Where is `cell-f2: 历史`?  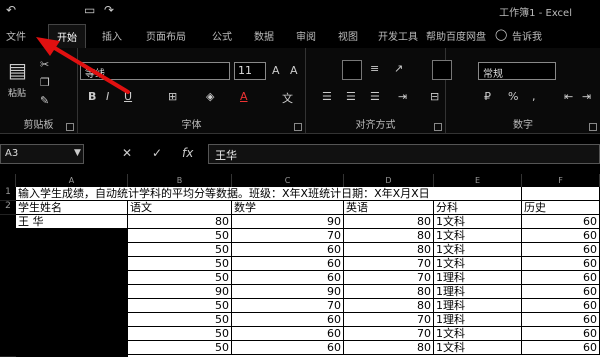
cell-f2: 历史 is located at coordinates (561, 208).